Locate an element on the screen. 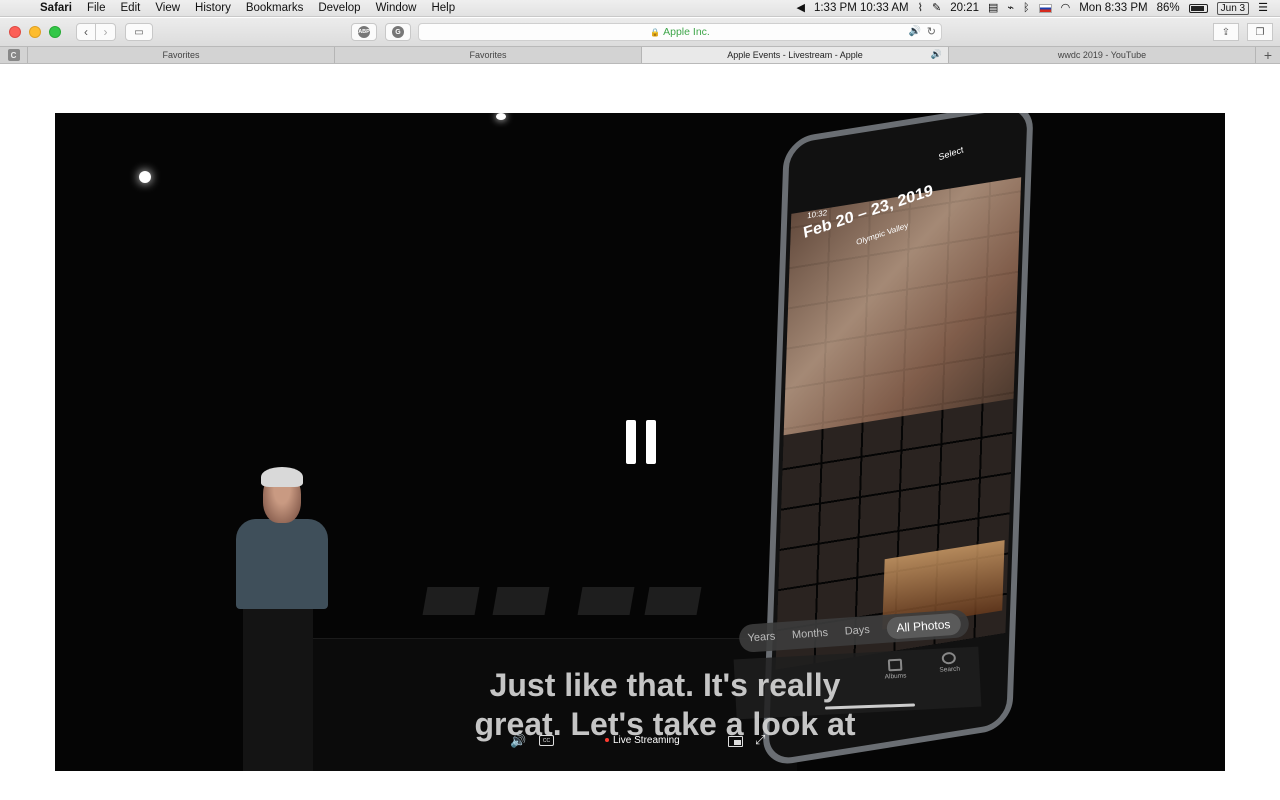  tab-favorites-2: Favorites is located at coordinates (488, 55).